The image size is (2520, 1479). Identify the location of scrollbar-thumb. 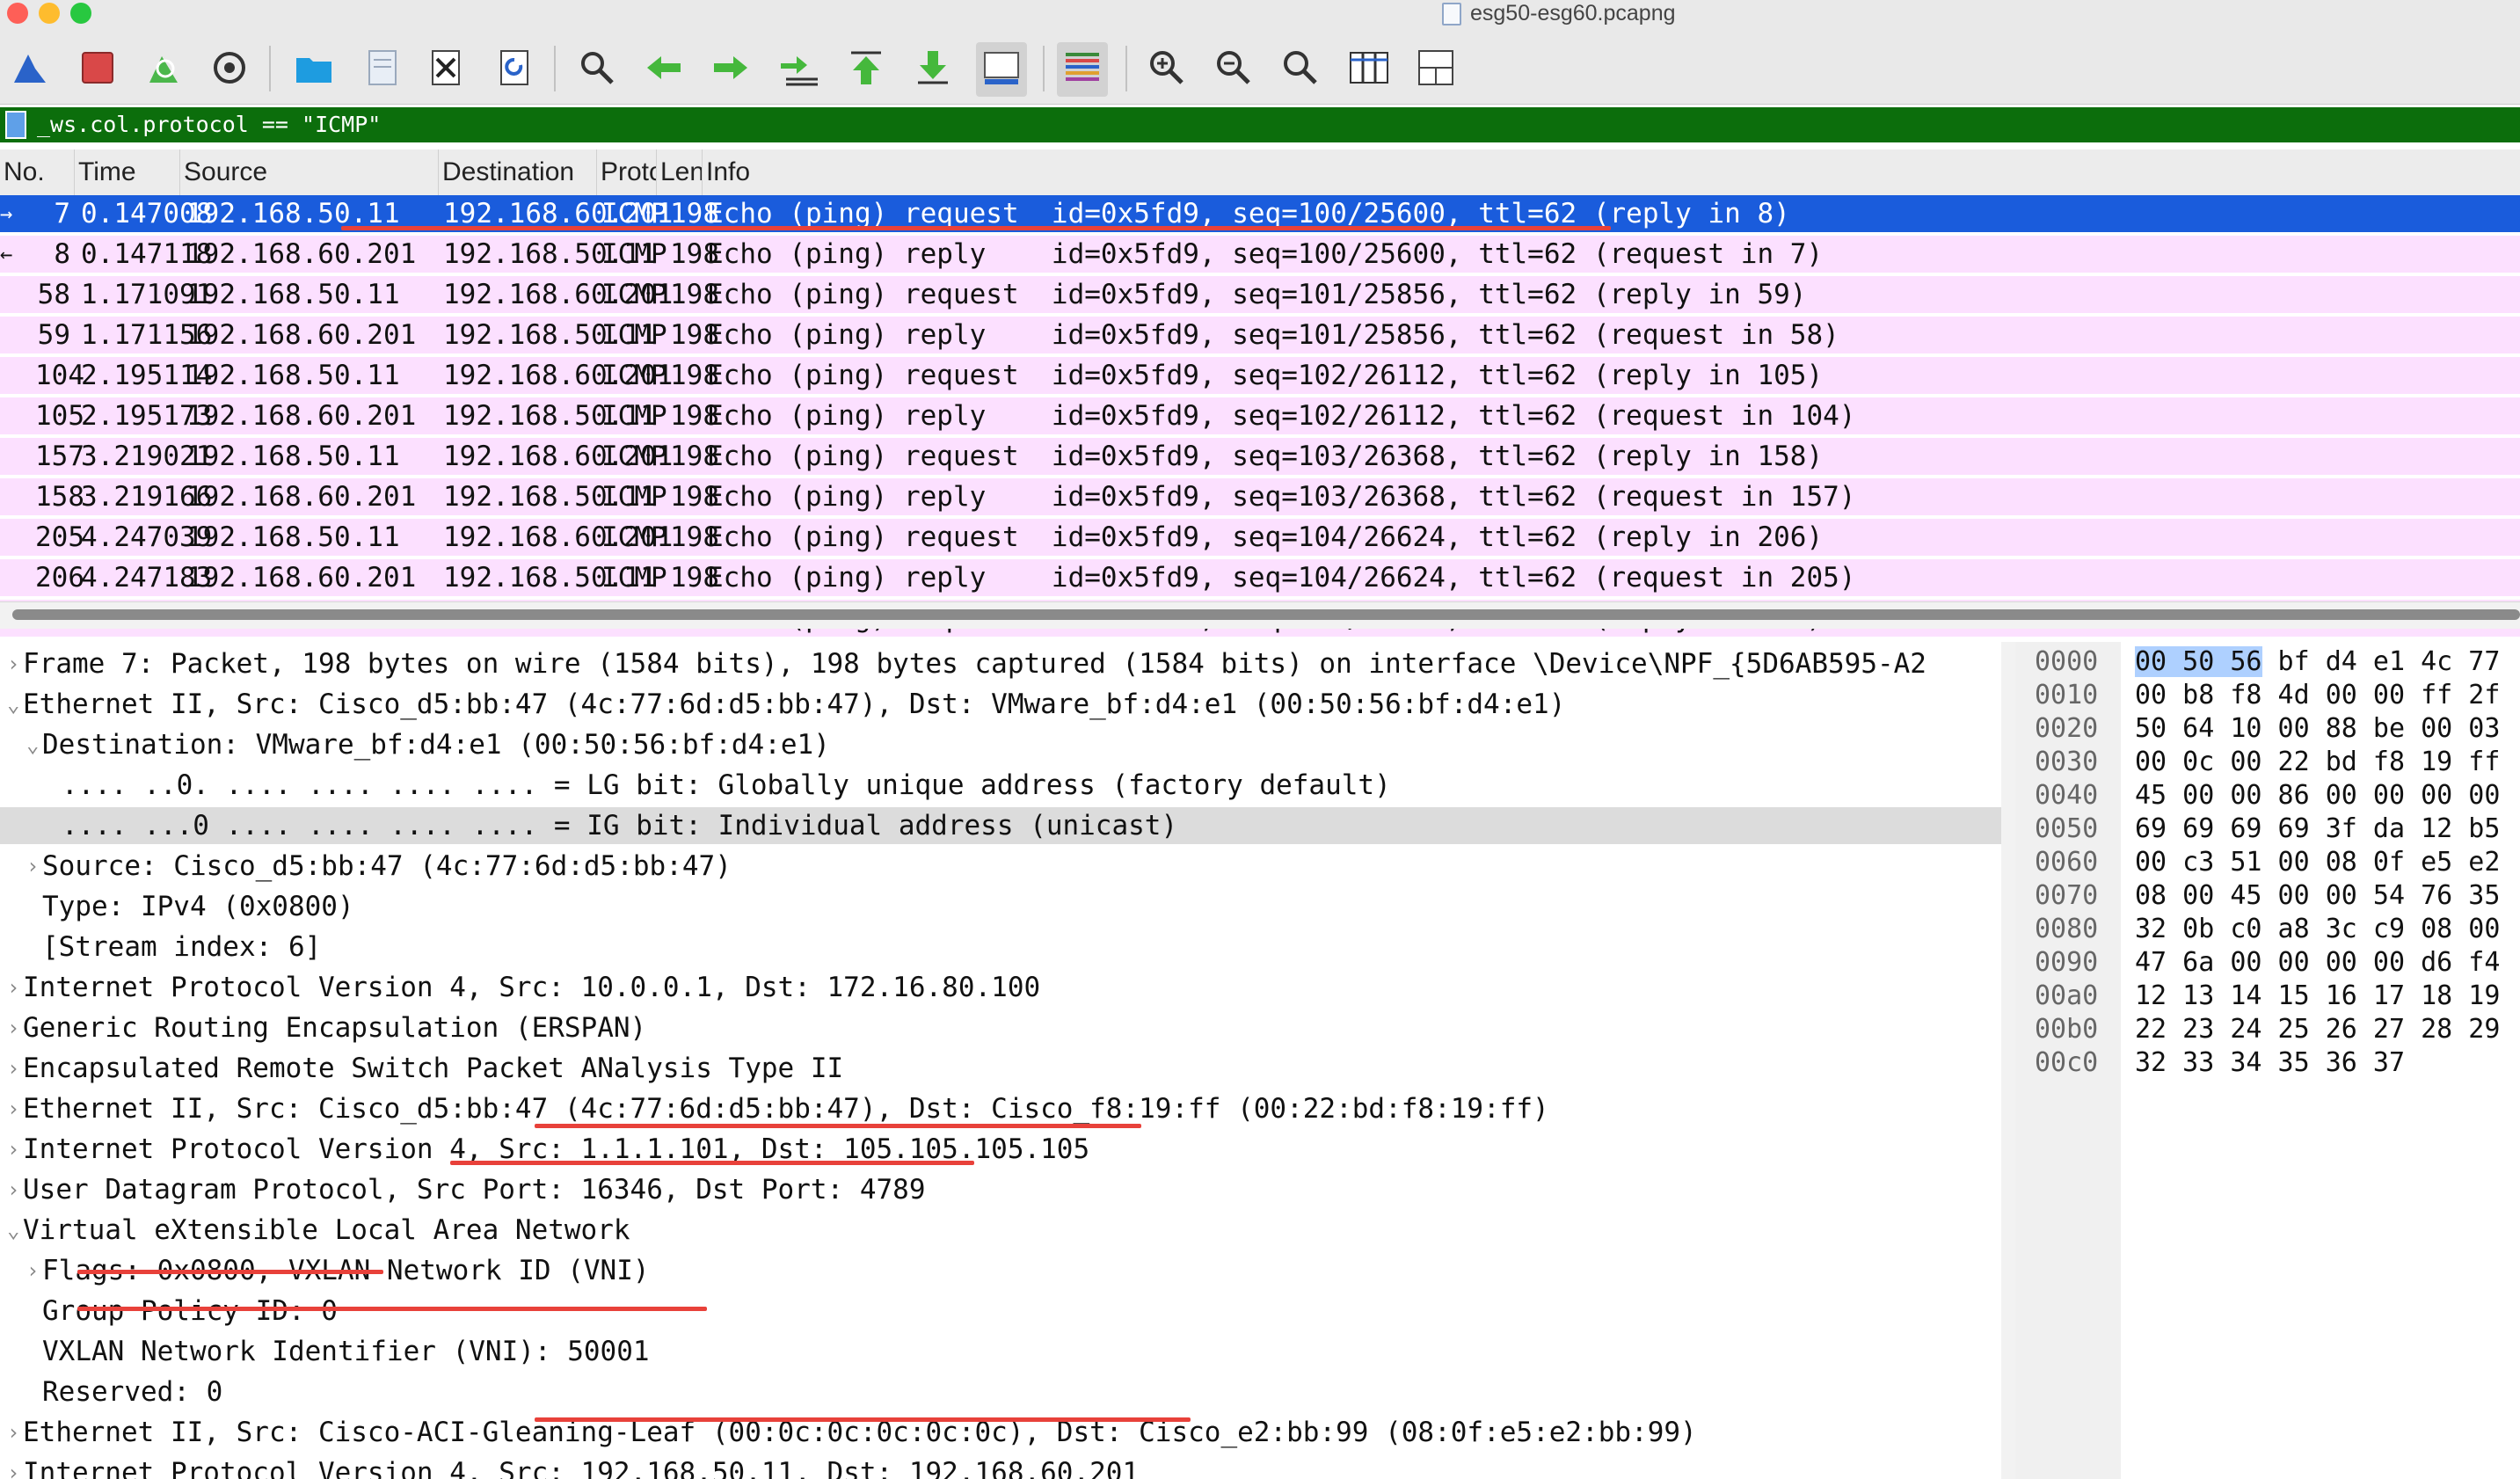
(1266, 614).